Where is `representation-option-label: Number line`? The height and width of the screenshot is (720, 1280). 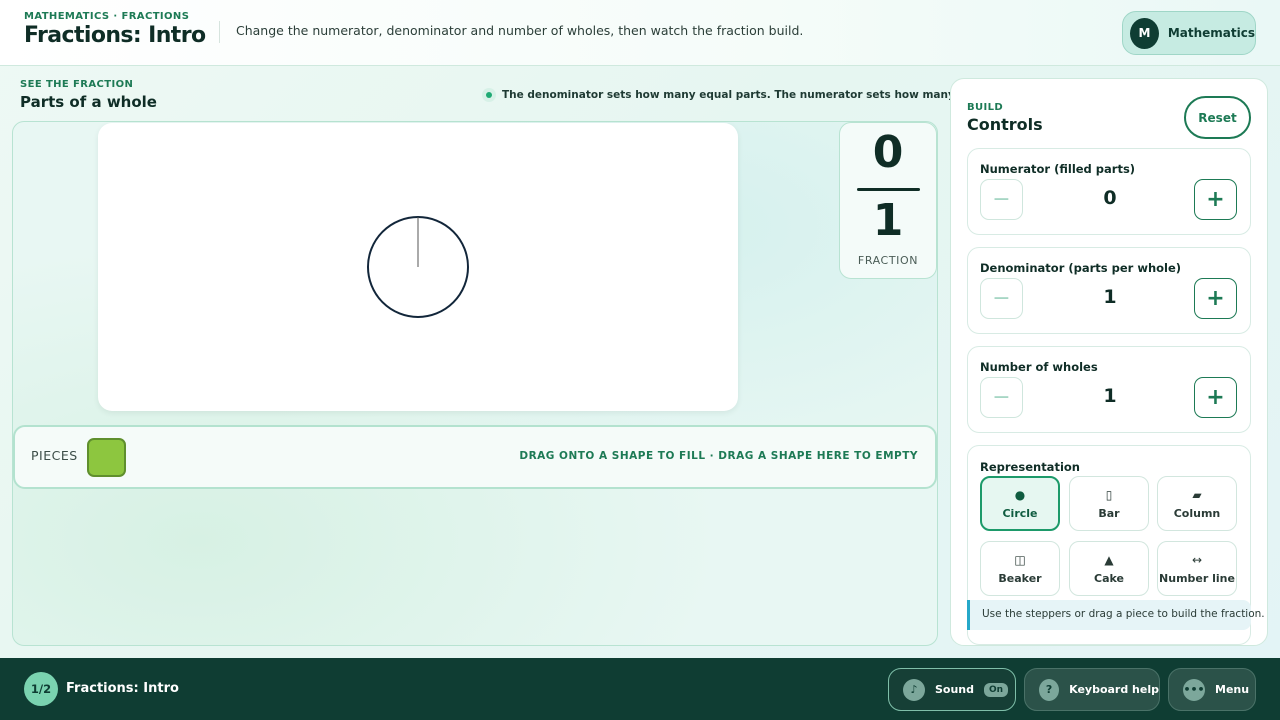
representation-option-label: Number line is located at coordinates (1197, 578).